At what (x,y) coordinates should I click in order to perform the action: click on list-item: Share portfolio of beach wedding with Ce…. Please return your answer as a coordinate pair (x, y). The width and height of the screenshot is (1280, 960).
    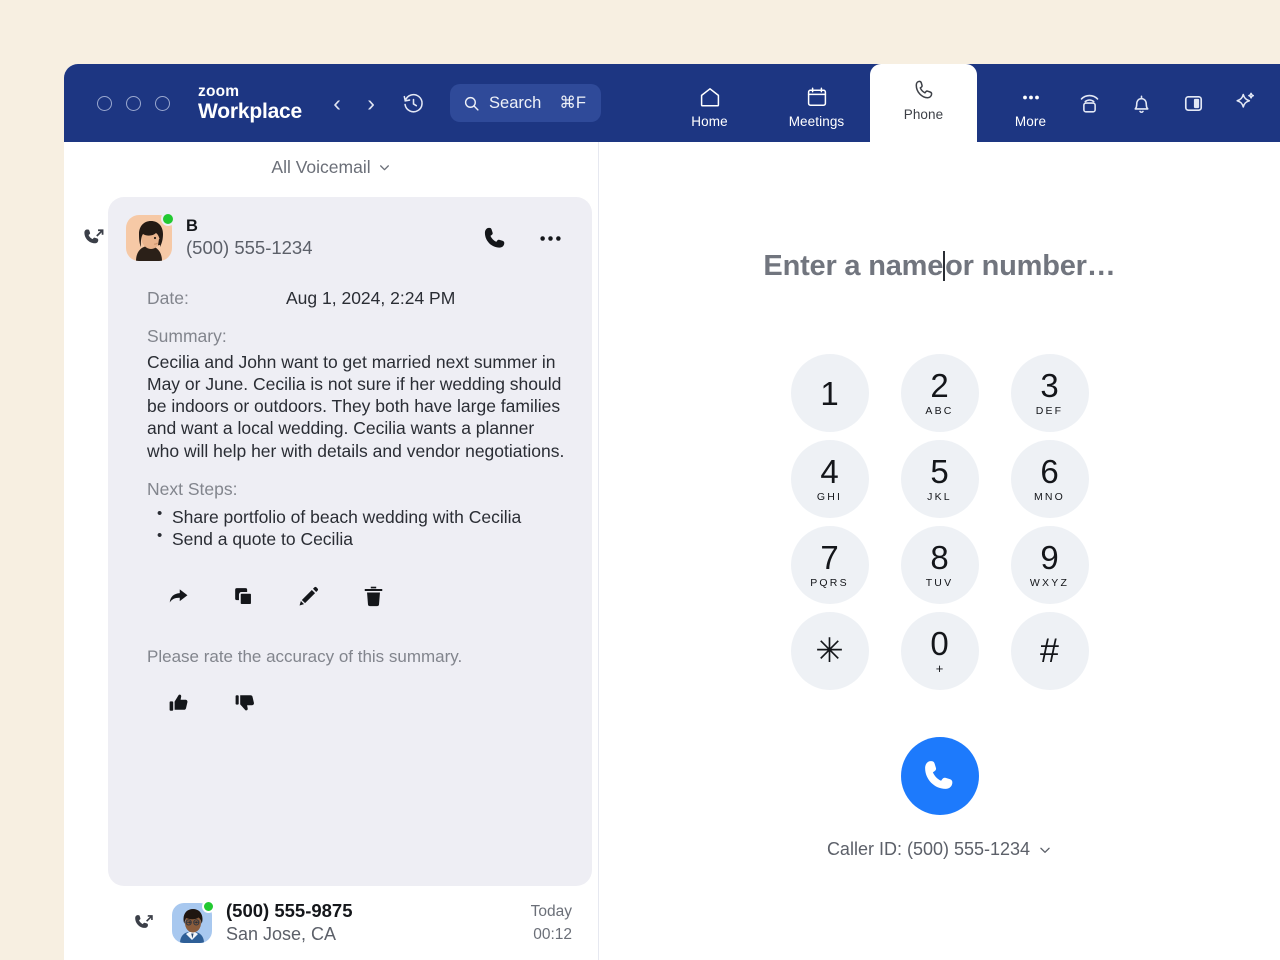
    Looking at the image, I should click on (356, 516).